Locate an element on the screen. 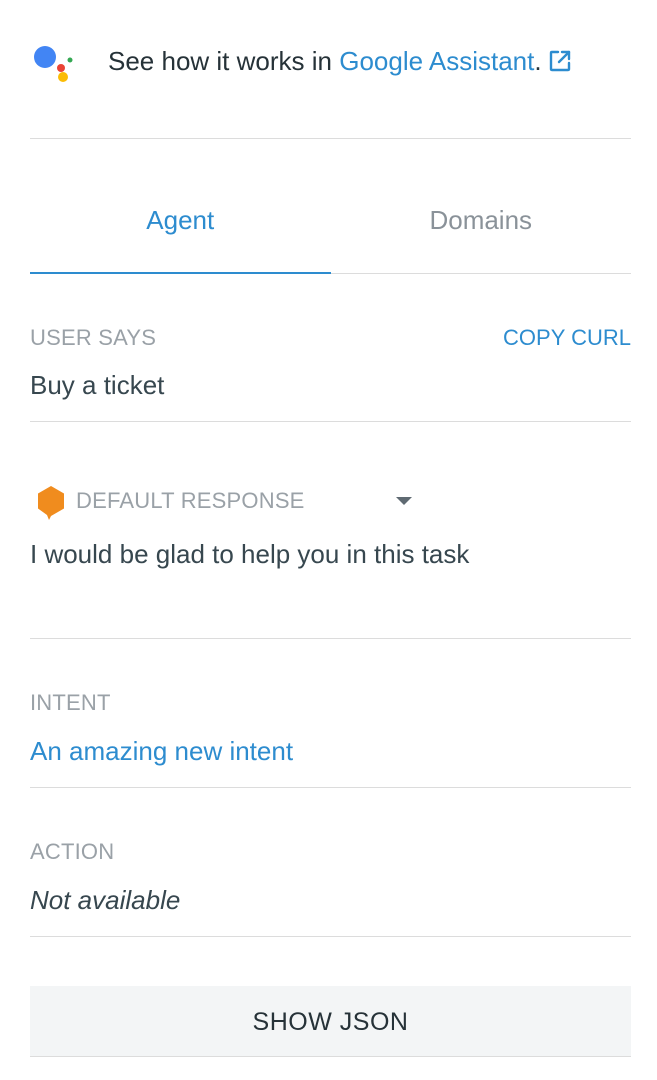 This screenshot has width=657, height=1080. banner-suffix: . is located at coordinates (538, 61).